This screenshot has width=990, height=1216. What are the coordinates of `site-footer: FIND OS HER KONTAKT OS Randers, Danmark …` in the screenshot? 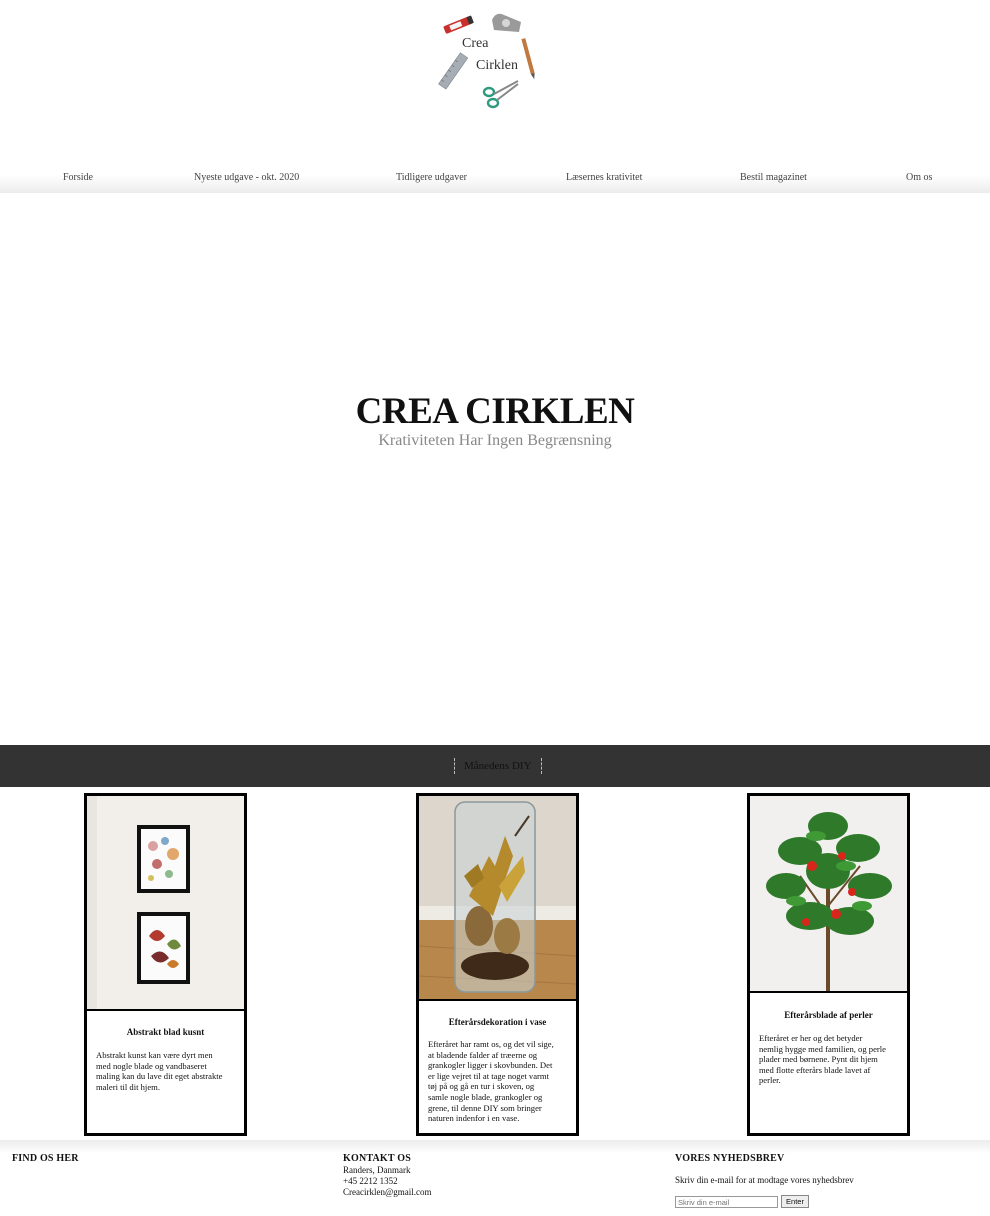 It's located at (495, 1178).